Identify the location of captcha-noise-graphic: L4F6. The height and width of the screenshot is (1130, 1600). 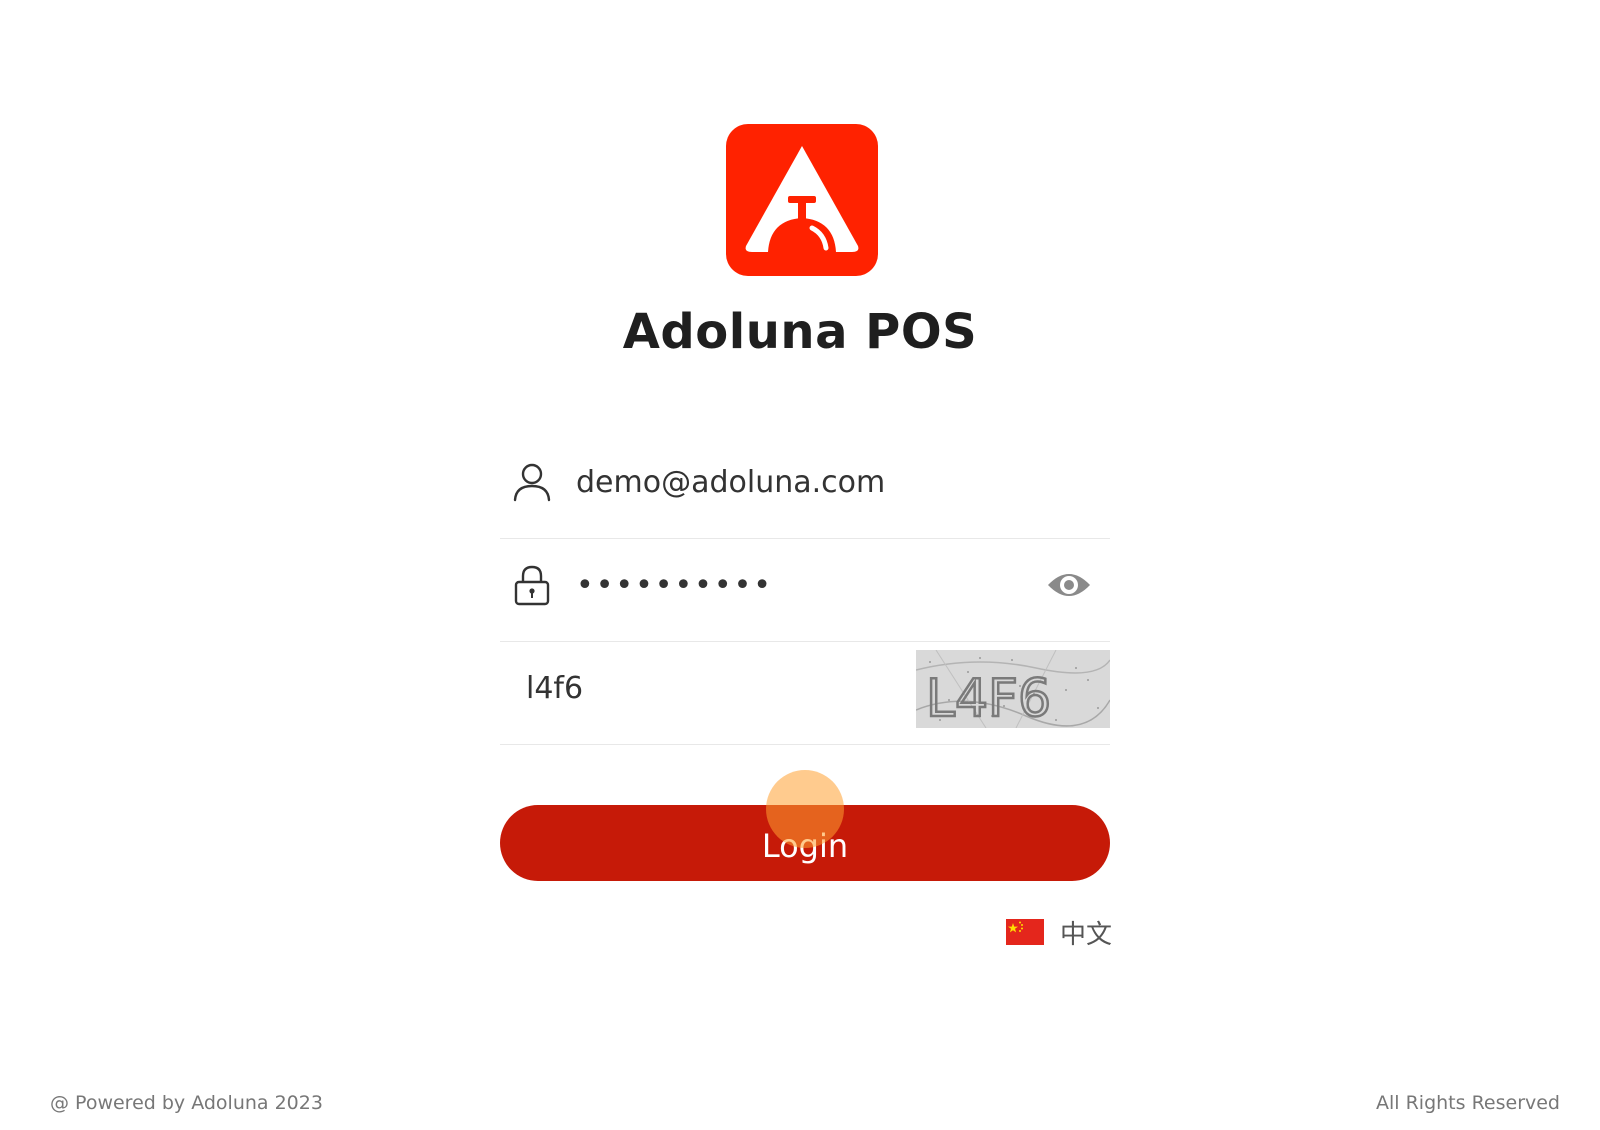
(1013, 689).